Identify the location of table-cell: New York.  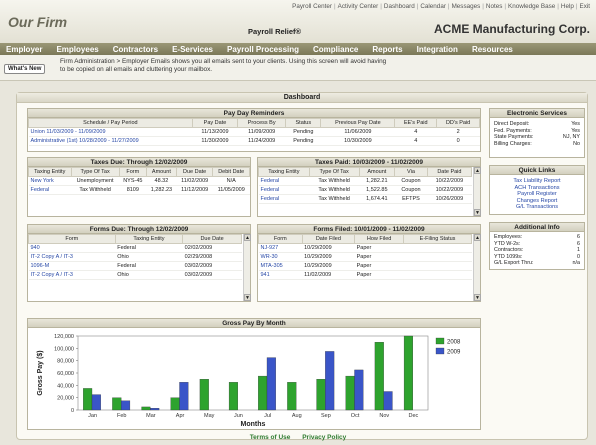
(49, 181).